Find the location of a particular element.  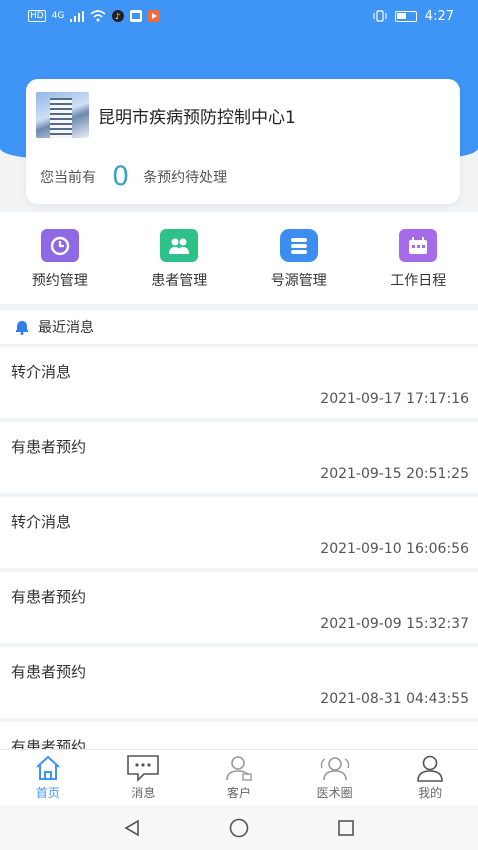

message-item: 有患者预约 2021-09-09 15:32:37 is located at coordinates (239, 607).